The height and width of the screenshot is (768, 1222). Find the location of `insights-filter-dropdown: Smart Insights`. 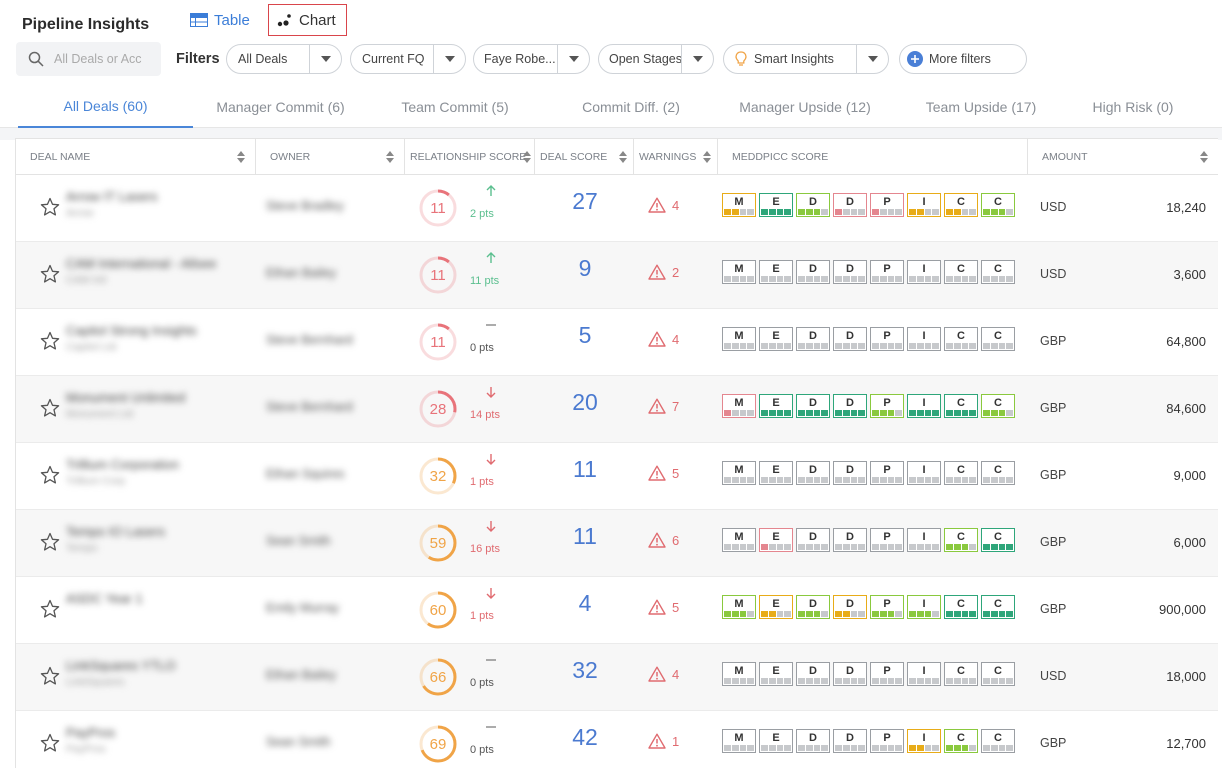

insights-filter-dropdown: Smart Insights is located at coordinates (806, 59).